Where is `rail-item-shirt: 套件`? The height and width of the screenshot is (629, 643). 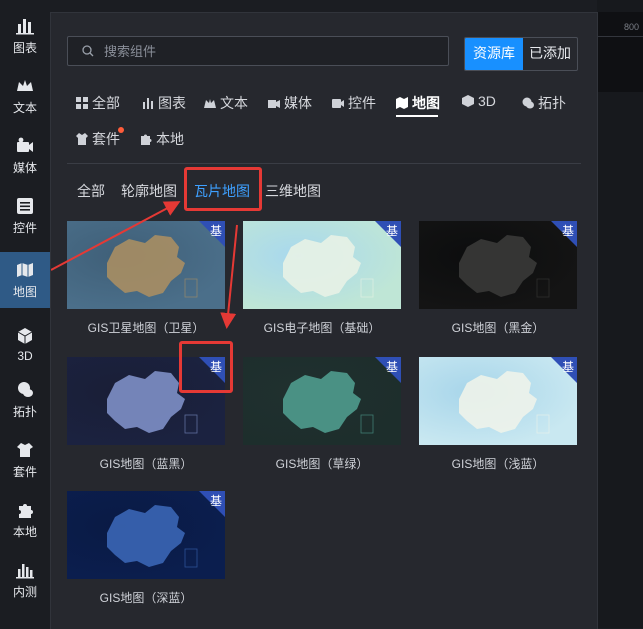 rail-item-shirt: 套件 is located at coordinates (25, 460).